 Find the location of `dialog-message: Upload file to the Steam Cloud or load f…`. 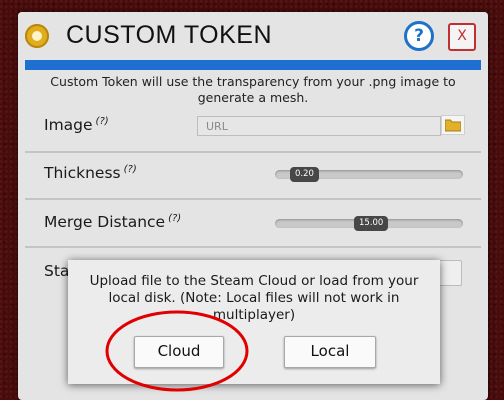

dialog-message: Upload file to the Steam Cloud or load f… is located at coordinates (254, 298).